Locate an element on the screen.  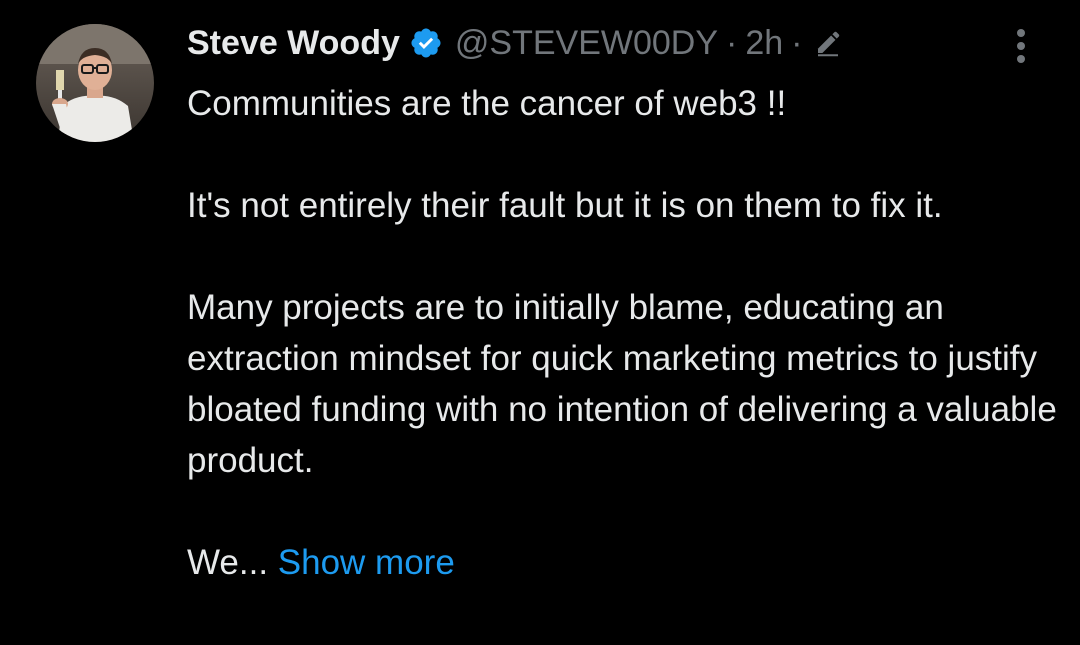
more-vertical-icon is located at coordinates (1021, 46).